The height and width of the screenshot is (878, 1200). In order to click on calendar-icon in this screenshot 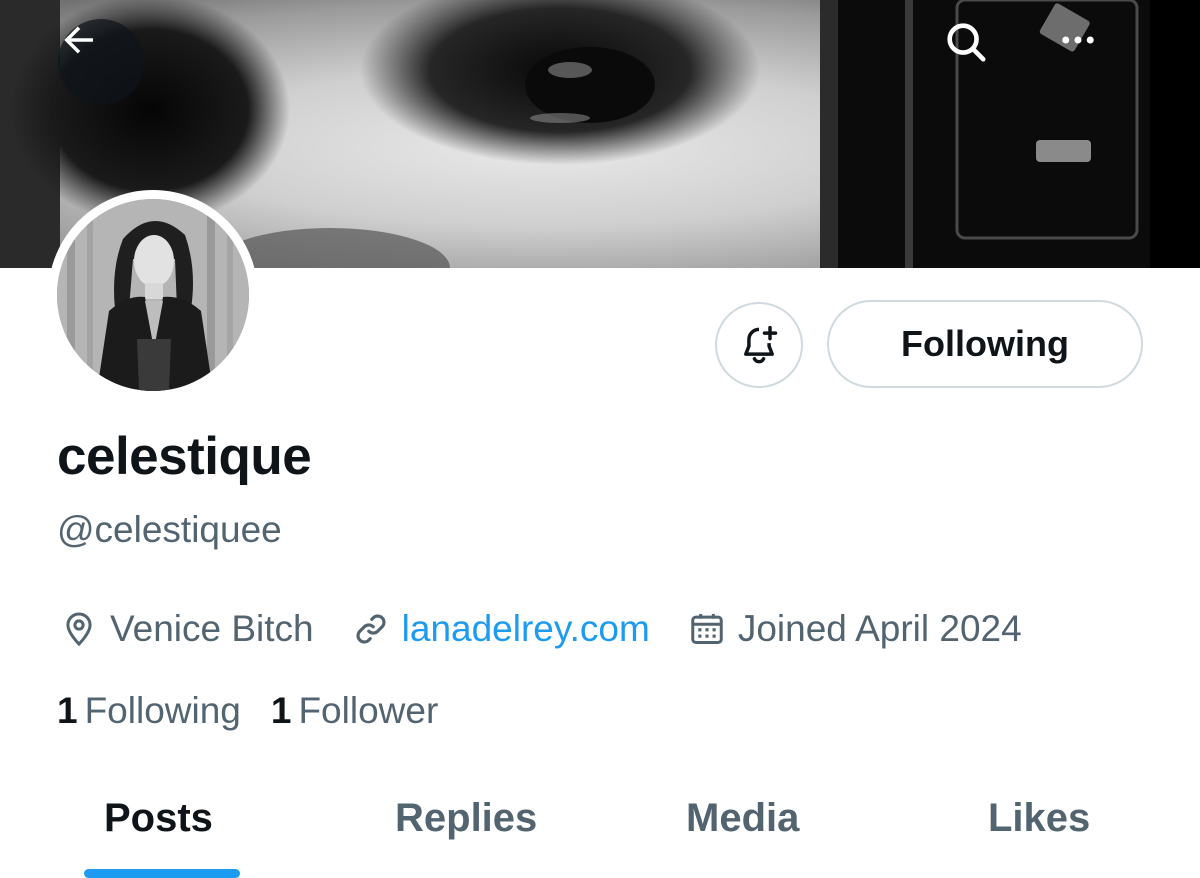, I will do `click(707, 628)`.